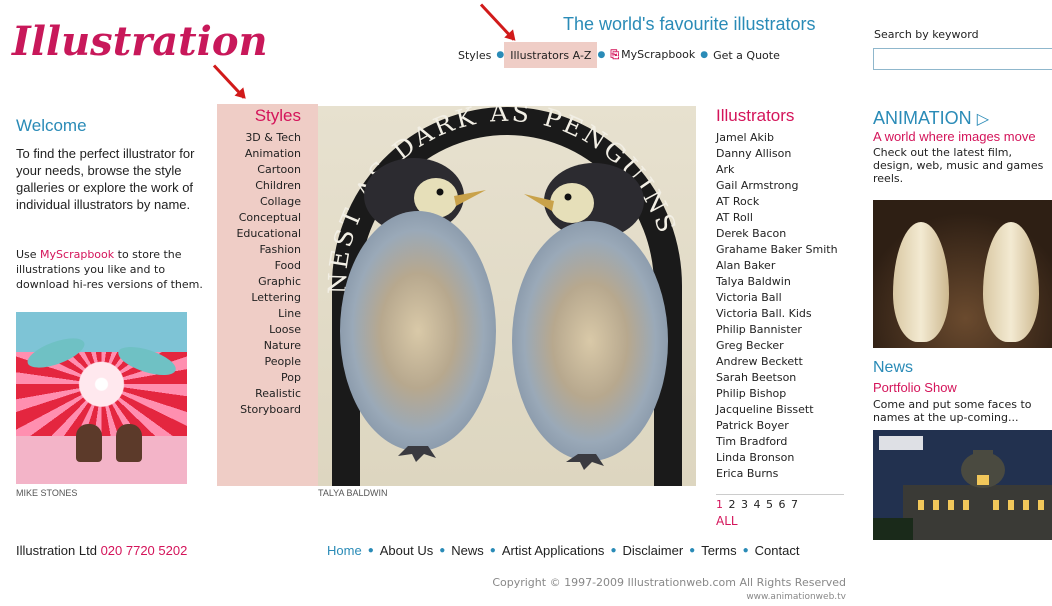 The width and height of the screenshot is (1052, 606). What do you see at coordinates (777, 186) in the screenshot?
I see `illustrator-link: Gail Armstrong` at bounding box center [777, 186].